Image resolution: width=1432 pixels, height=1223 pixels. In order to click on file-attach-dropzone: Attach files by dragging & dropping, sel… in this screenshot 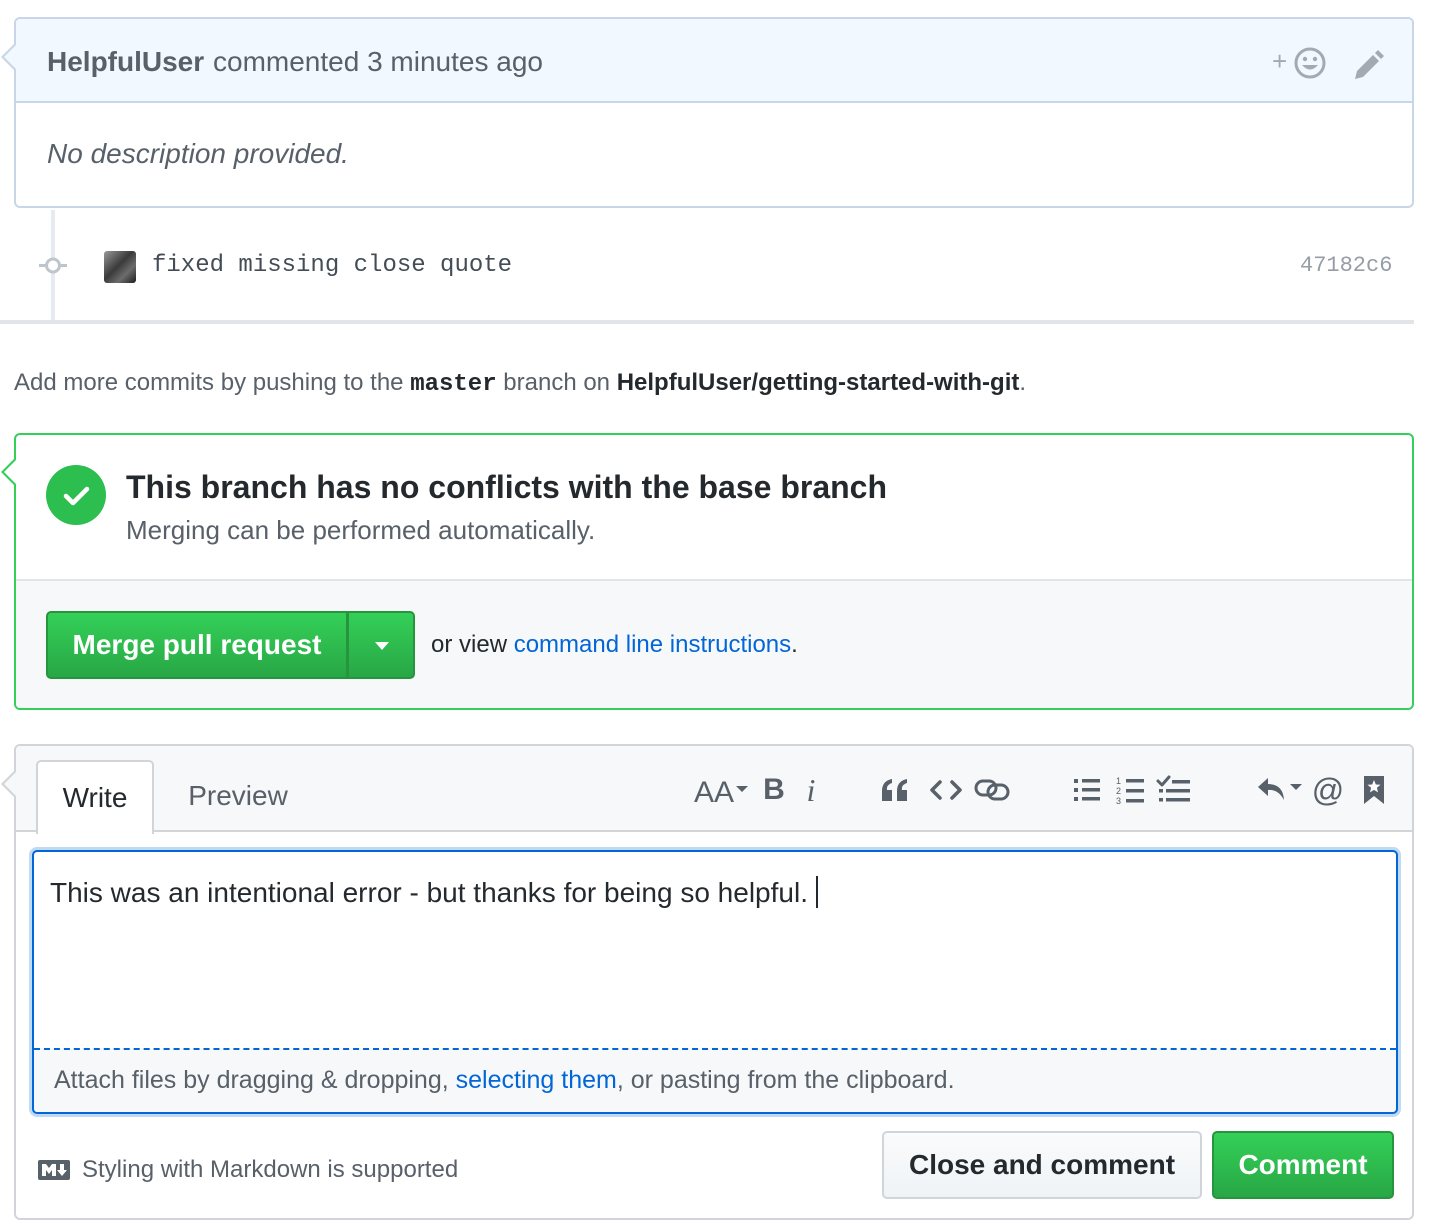, I will do `click(715, 1080)`.